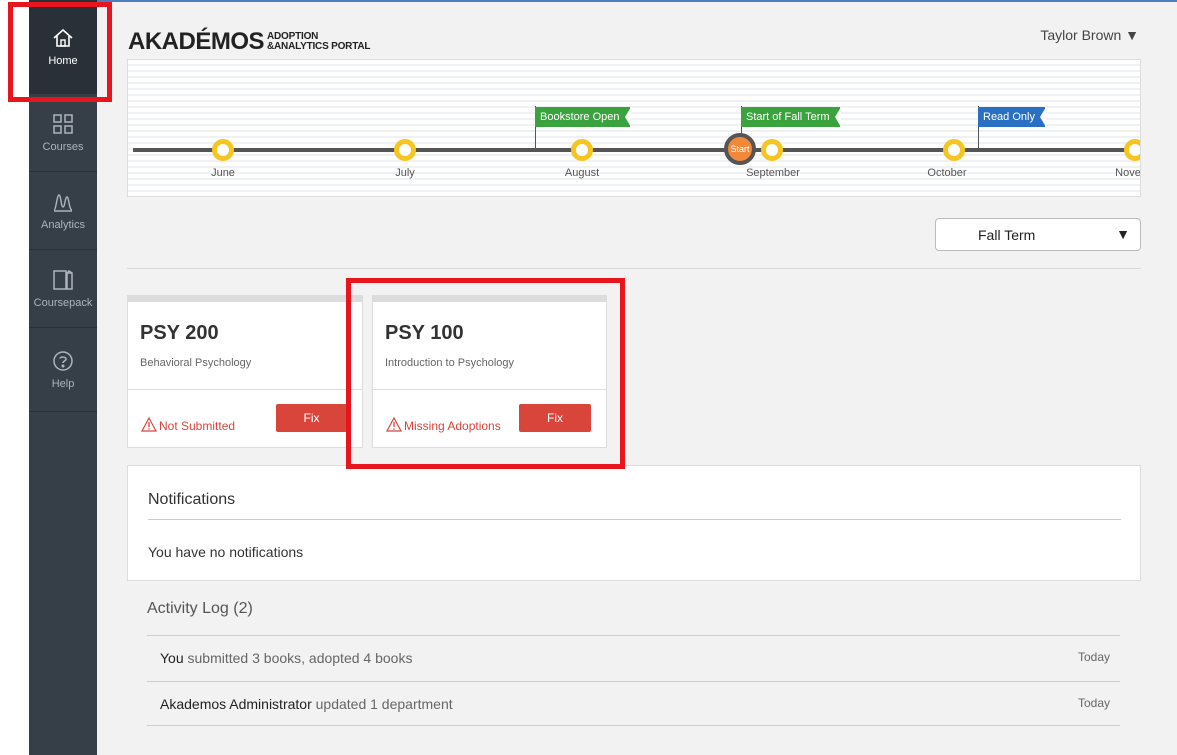 The image size is (1177, 755). I want to click on sidebar-item-help: Help, so click(63, 370).